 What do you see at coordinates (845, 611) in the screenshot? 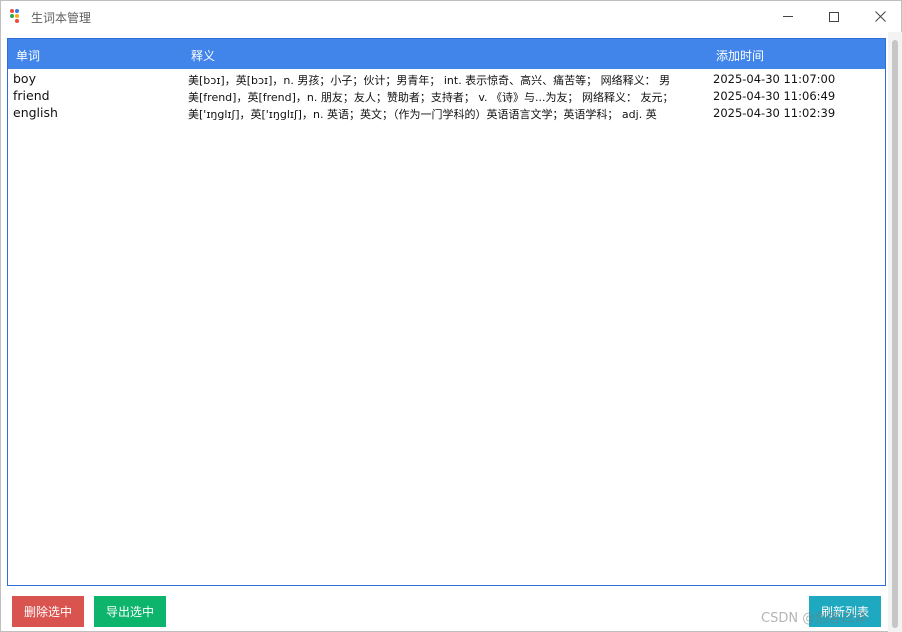
I see `refresh-list-button: 刷新列表` at bounding box center [845, 611].